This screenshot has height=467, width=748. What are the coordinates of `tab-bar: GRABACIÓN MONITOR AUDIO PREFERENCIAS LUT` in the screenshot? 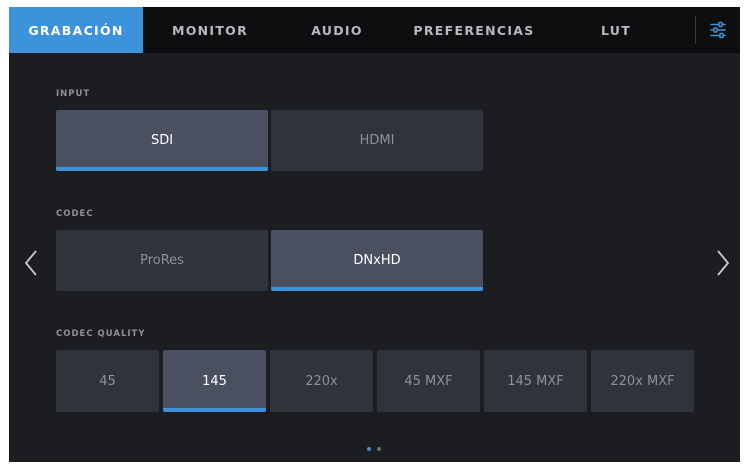 It's located at (374, 30).